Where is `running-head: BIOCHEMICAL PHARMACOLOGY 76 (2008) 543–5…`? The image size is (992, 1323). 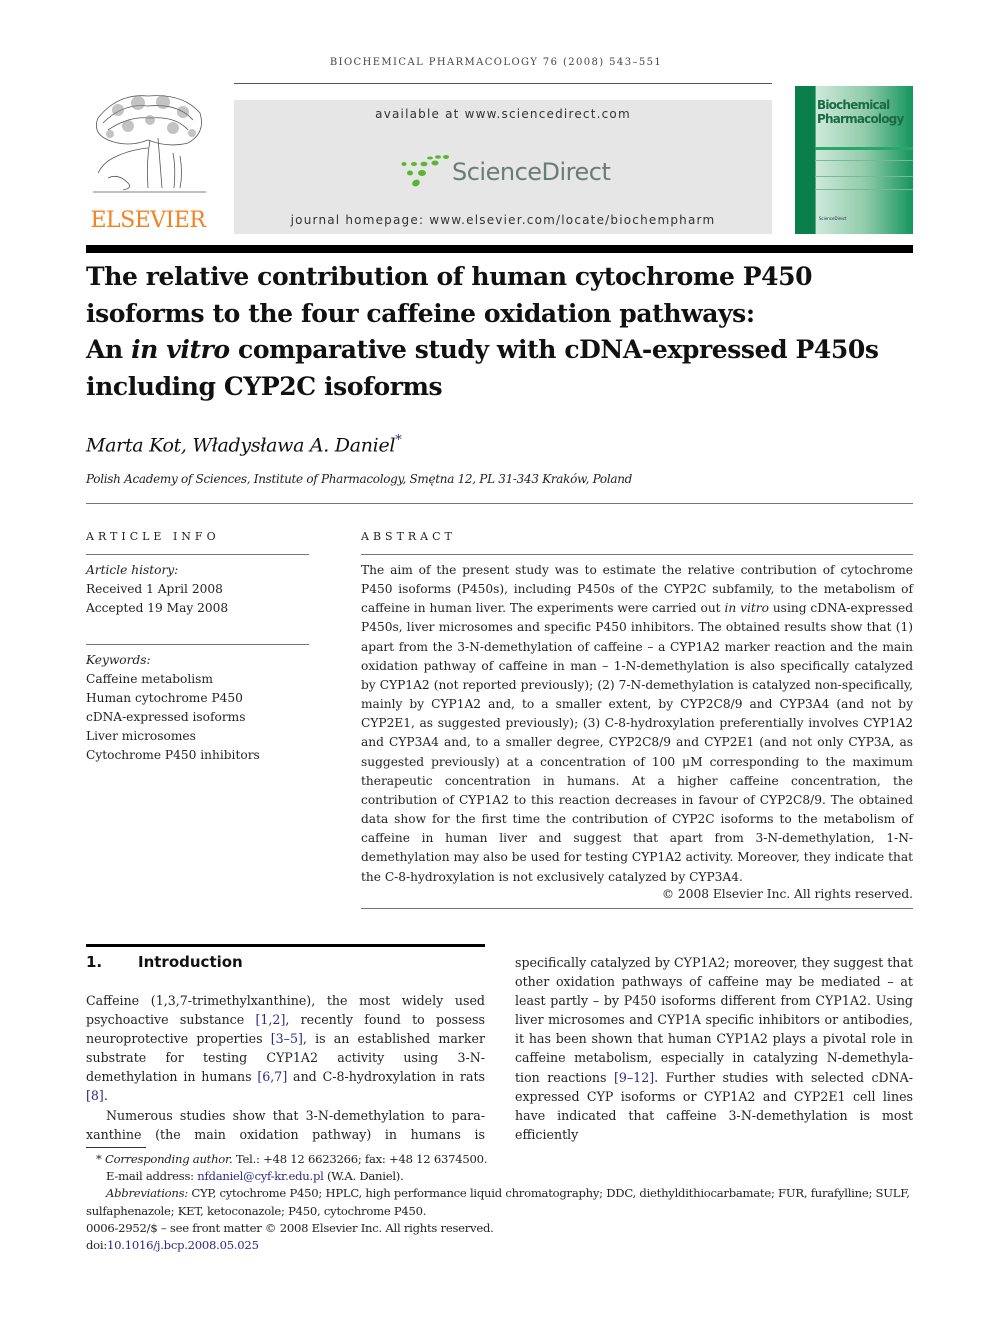
running-head: BIOCHEMICAL PHARMACOLOGY 76 (2008) 543–5… is located at coordinates (496, 62).